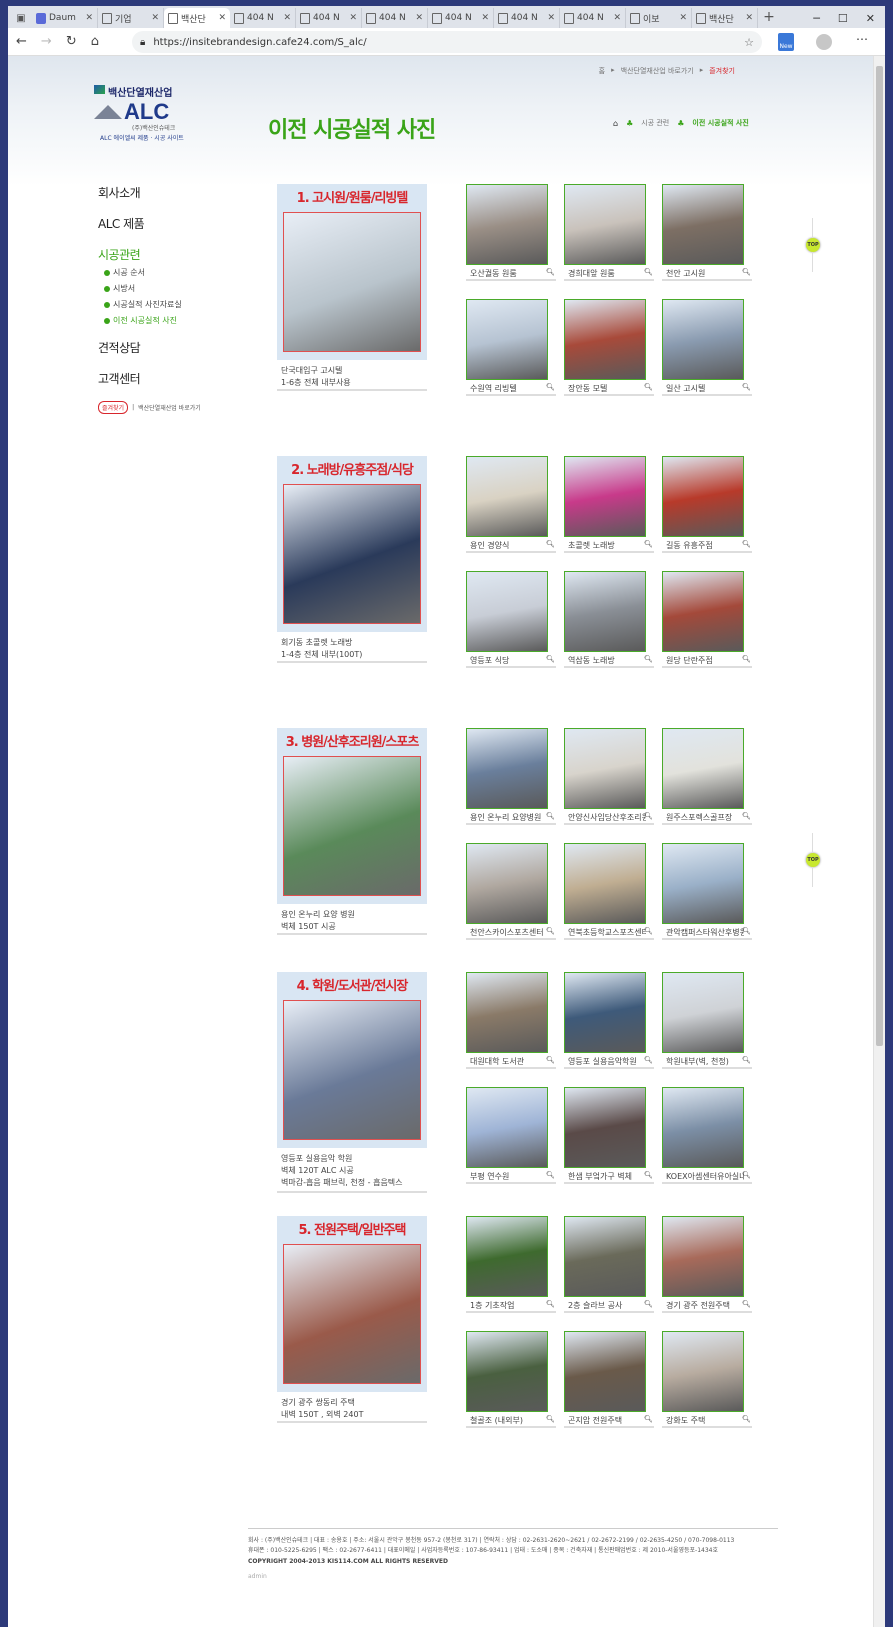 This screenshot has height=1627, width=893. What do you see at coordinates (816, 18) in the screenshot?
I see `minimize-icon: ─` at bounding box center [816, 18].